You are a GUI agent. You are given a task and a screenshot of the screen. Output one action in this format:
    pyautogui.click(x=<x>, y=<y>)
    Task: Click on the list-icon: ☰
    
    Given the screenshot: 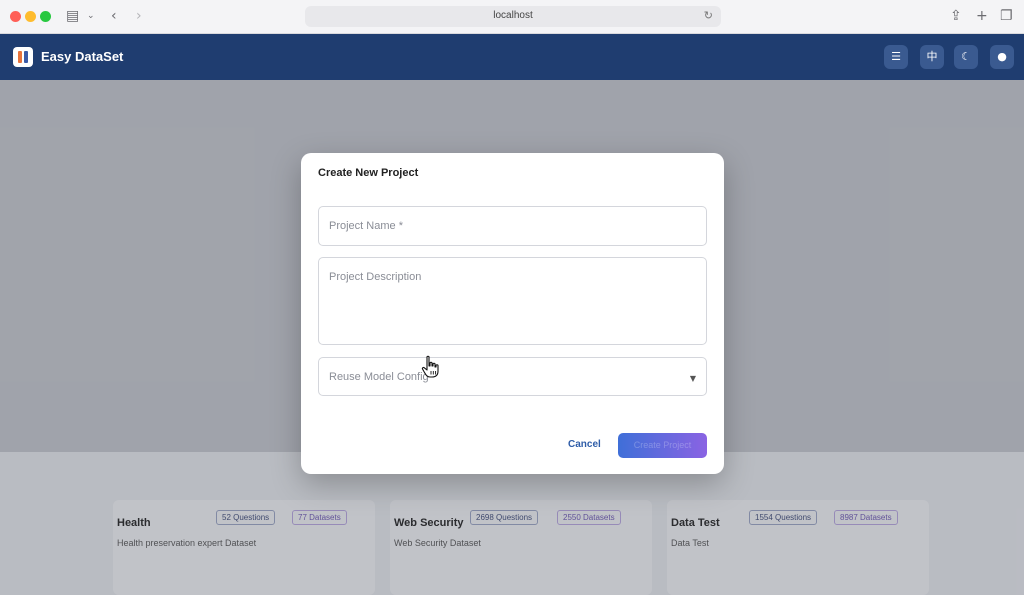 What is the action you would take?
    pyautogui.click(x=896, y=57)
    